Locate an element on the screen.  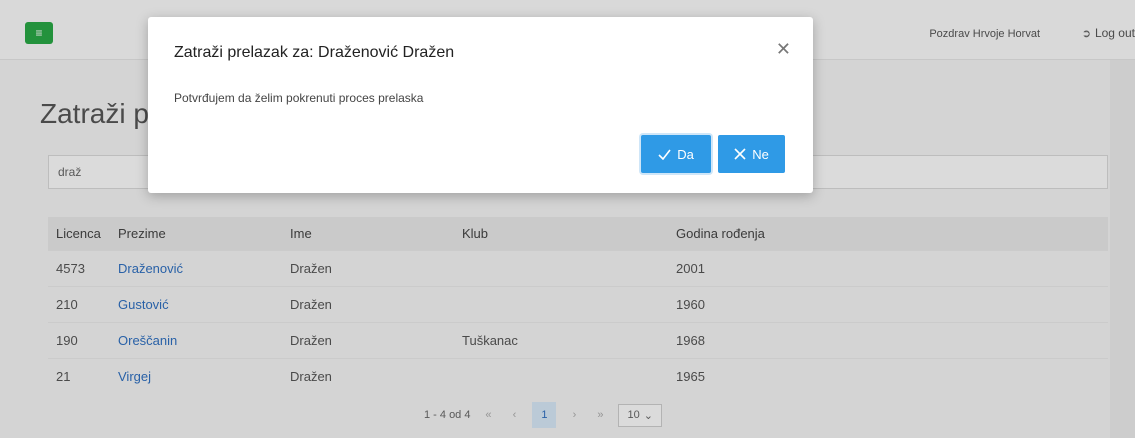
confirm-no-button: Ne is located at coordinates (751, 154).